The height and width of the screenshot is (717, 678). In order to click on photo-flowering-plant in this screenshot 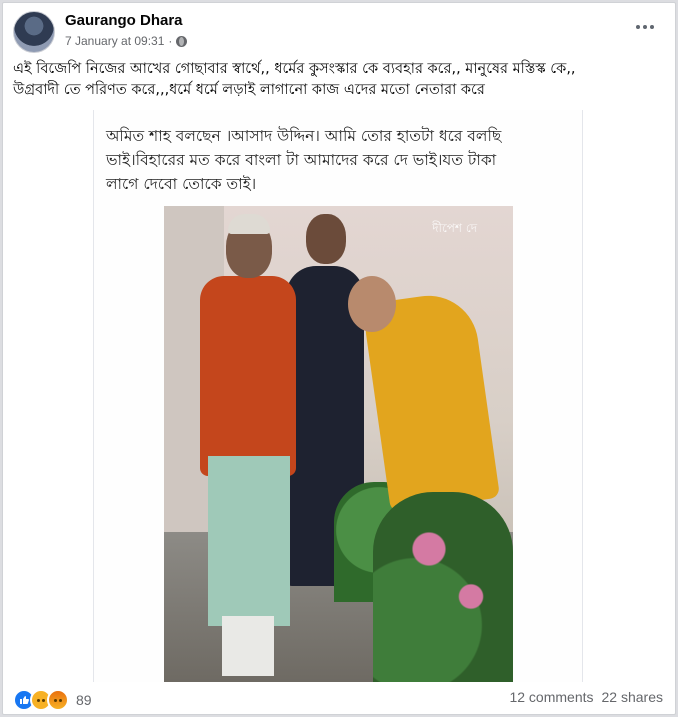, I will do `click(443, 587)`.